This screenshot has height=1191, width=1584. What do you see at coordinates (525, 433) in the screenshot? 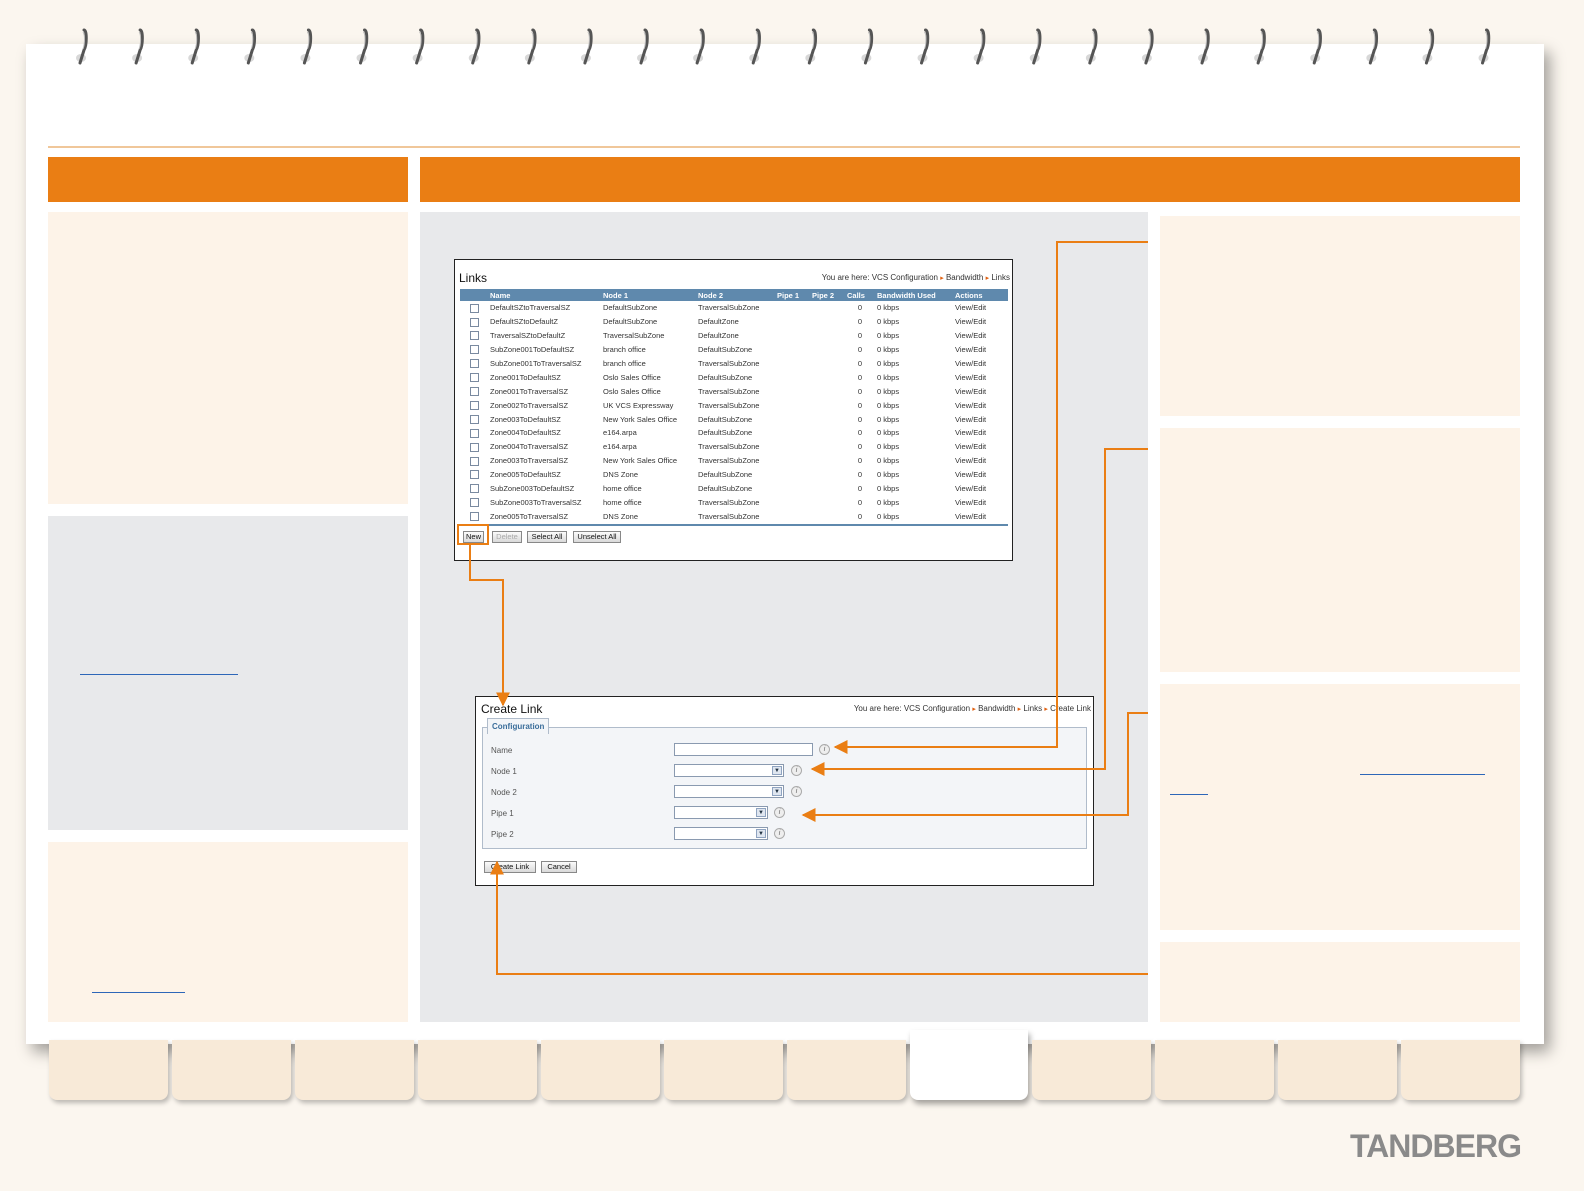
I see `table-cell: Zone004ToDefaultSZ` at bounding box center [525, 433].